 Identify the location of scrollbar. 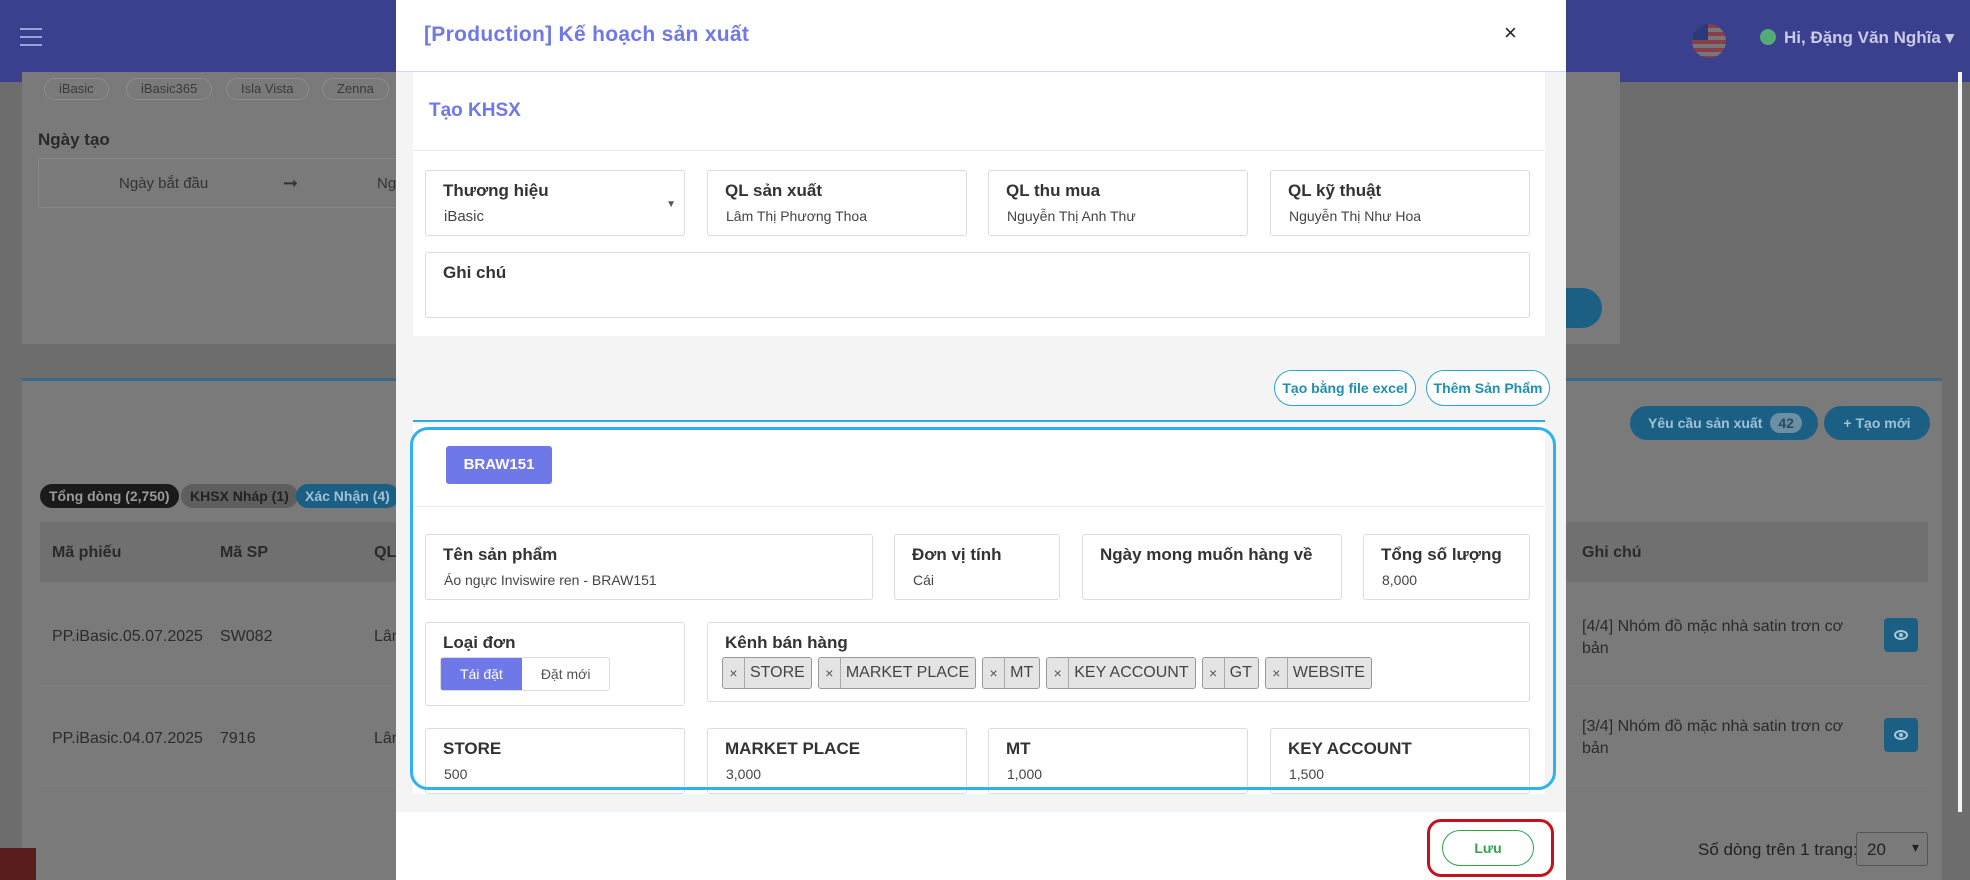
(1960, 442).